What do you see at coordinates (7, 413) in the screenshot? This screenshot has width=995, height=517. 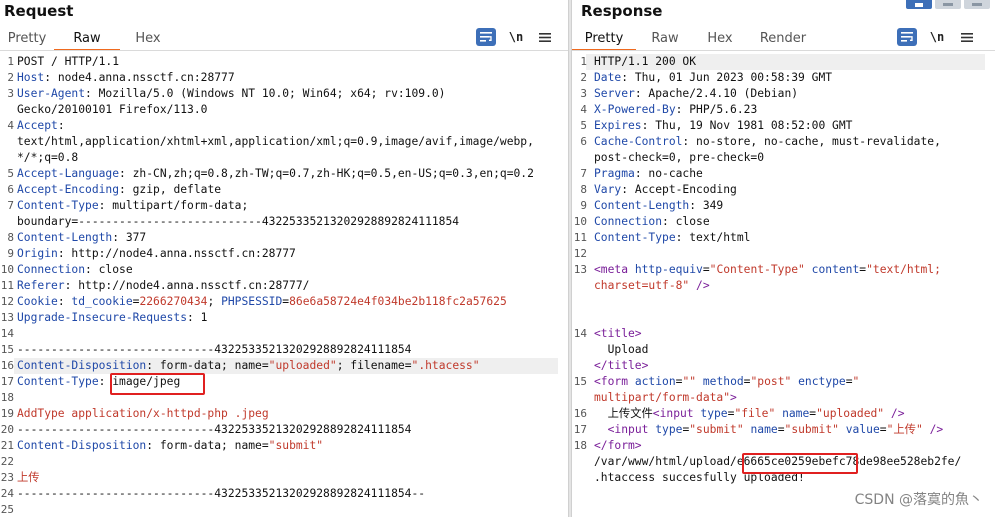 I see `line-number: 19` at bounding box center [7, 413].